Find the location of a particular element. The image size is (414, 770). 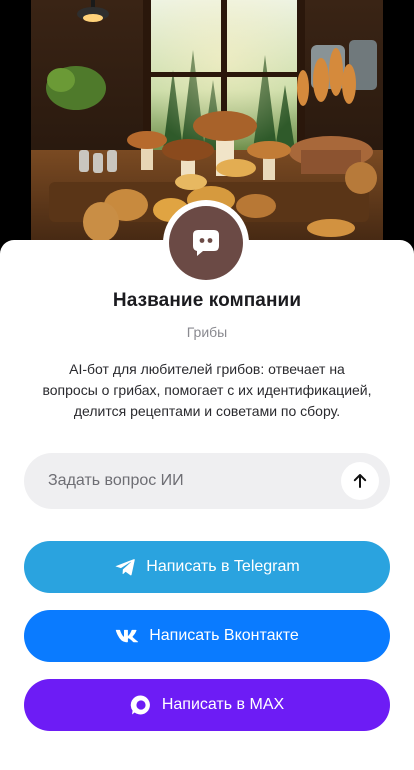

ask-ai-box is located at coordinates (207, 481).